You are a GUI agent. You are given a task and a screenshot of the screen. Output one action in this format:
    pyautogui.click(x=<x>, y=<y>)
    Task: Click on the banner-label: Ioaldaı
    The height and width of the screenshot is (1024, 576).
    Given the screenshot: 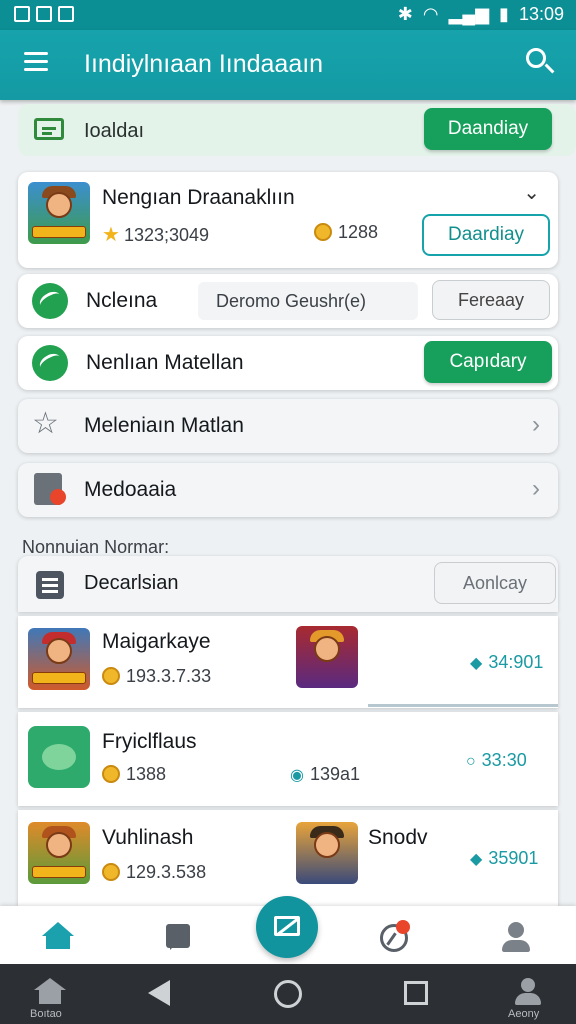 What is the action you would take?
    pyautogui.click(x=114, y=131)
    